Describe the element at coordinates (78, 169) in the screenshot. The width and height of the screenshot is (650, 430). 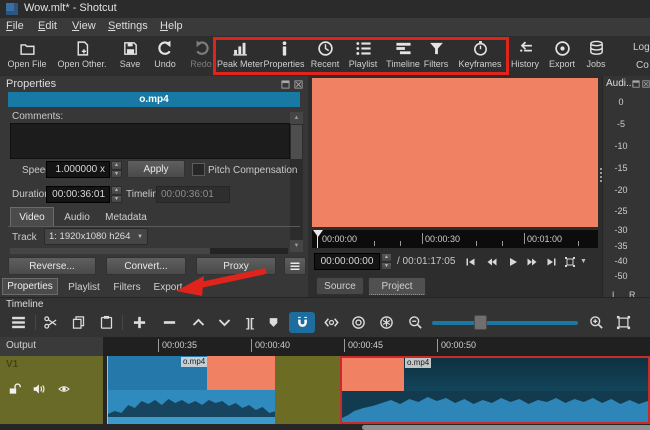
I see `speed-input: 1.000000 x` at that location.